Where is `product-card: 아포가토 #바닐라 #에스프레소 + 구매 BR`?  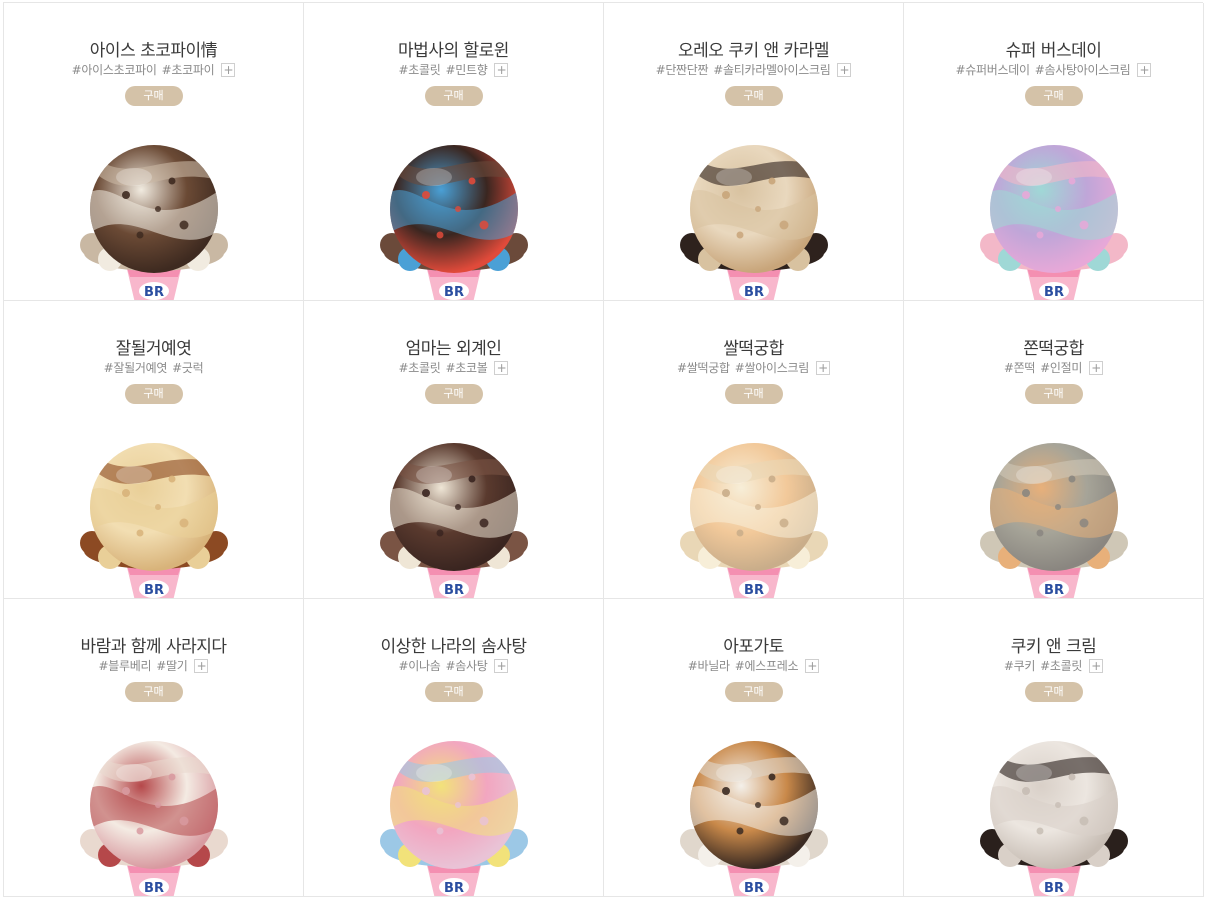 product-card: 아포가토 #바닐라 #에스프레소 + 구매 BR is located at coordinates (754, 748).